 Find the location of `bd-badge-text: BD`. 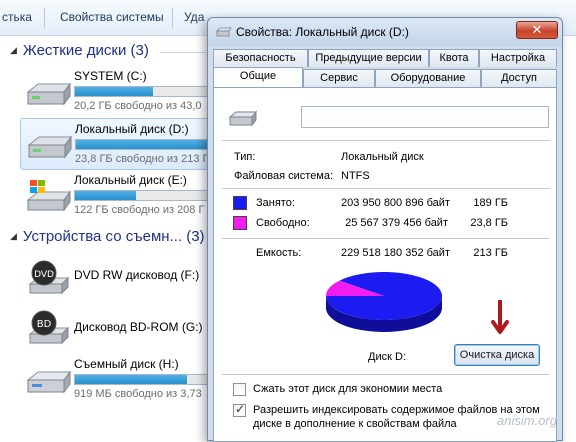

bd-badge-text: BD is located at coordinates (44, 324).